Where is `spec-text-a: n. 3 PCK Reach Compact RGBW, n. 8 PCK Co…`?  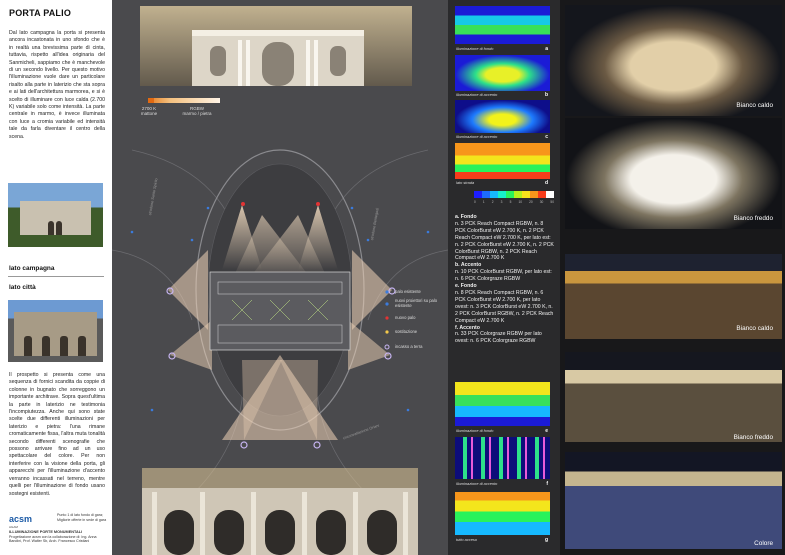 spec-text-a: n. 3 PCK Reach Compact RGBW, n. 8 PCK Co… is located at coordinates (504, 241).